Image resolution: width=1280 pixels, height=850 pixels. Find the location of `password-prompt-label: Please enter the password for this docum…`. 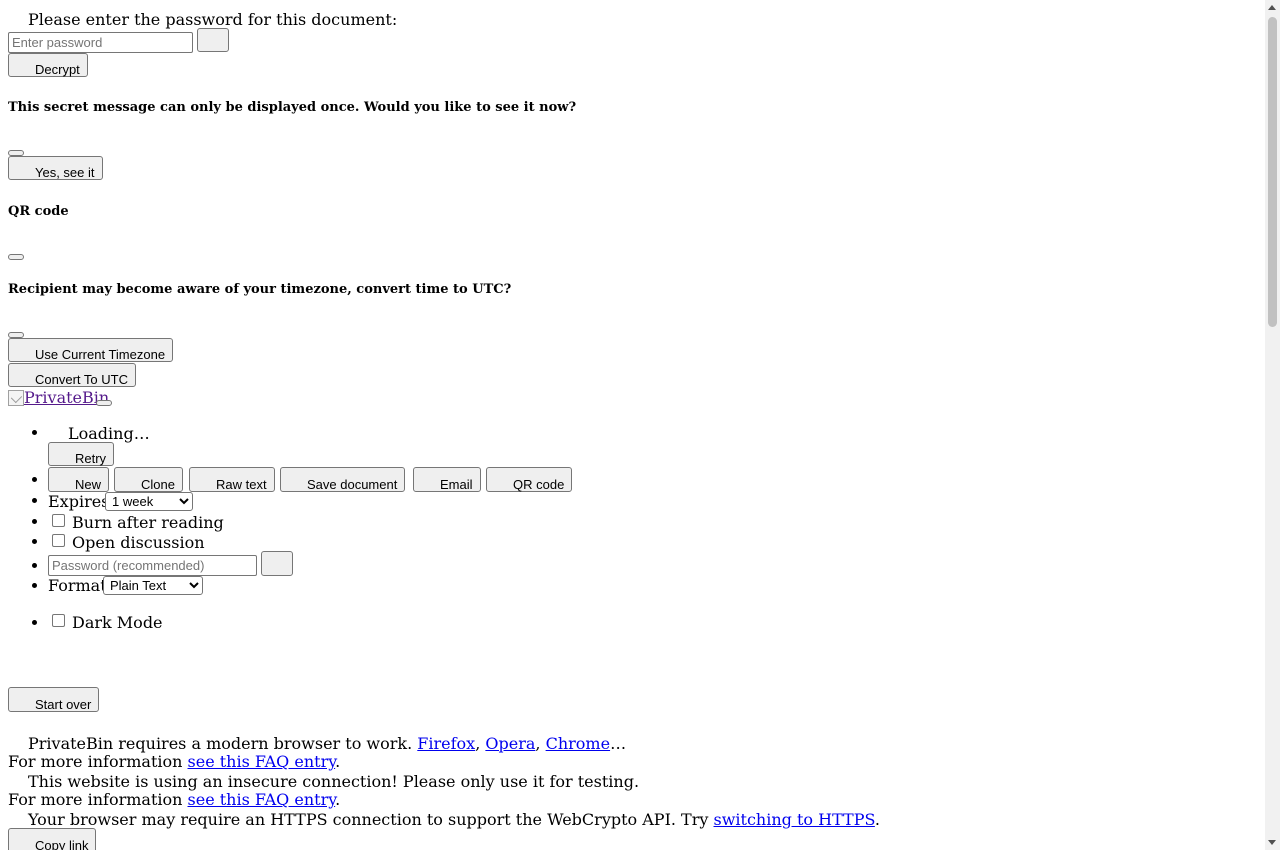

password-prompt-label: Please enter the password for this docum… is located at coordinates (213, 19).